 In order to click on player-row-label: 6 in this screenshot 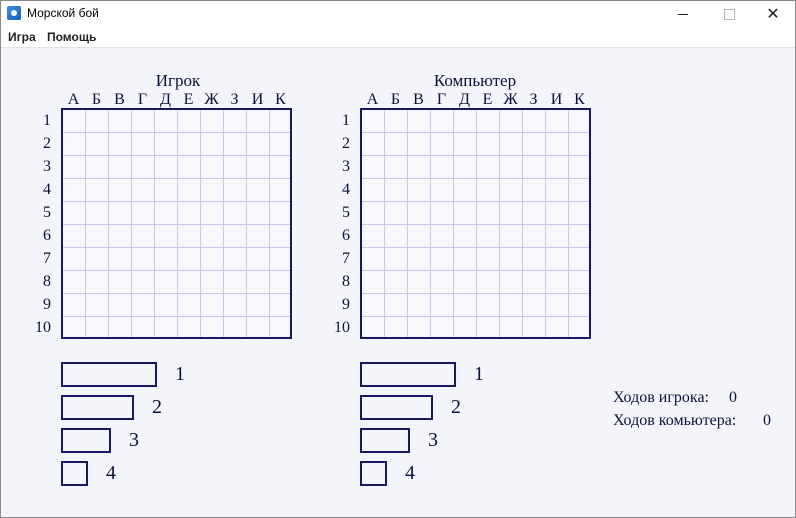, I will do `click(47, 235)`.